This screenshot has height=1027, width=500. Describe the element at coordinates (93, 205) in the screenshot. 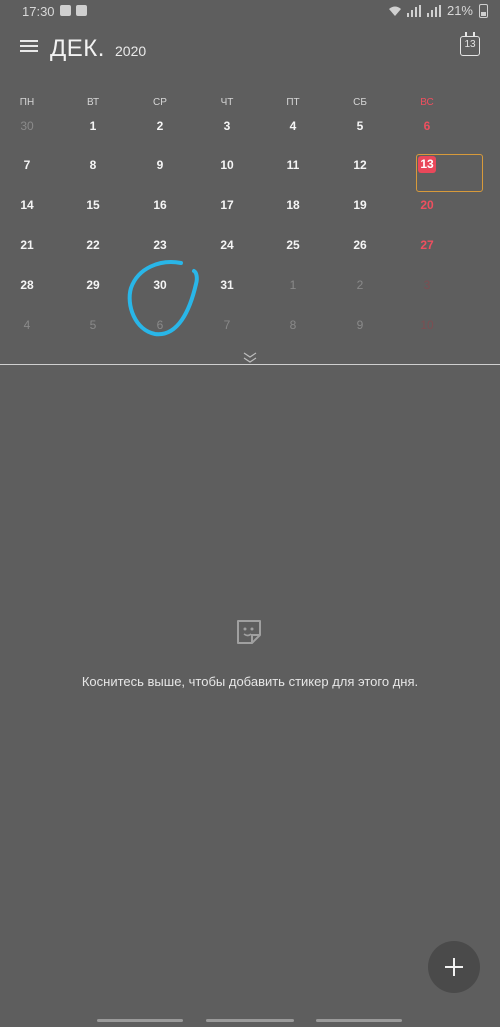

I see `calendar-day: 15` at that location.